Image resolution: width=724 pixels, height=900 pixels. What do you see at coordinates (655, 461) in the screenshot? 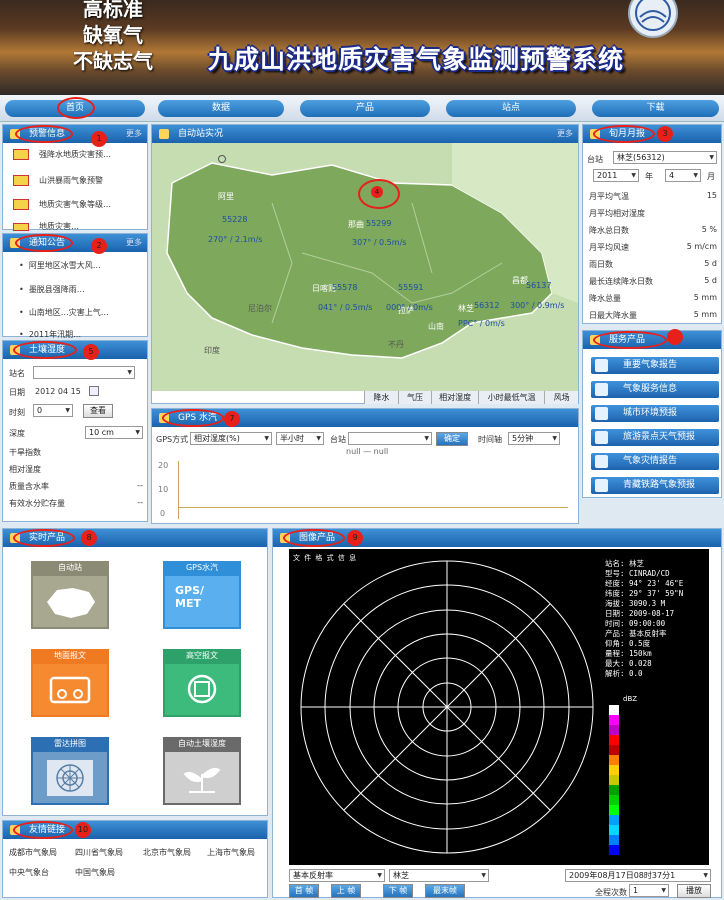
I see `service-item: 气象灾情报告` at bounding box center [655, 461].